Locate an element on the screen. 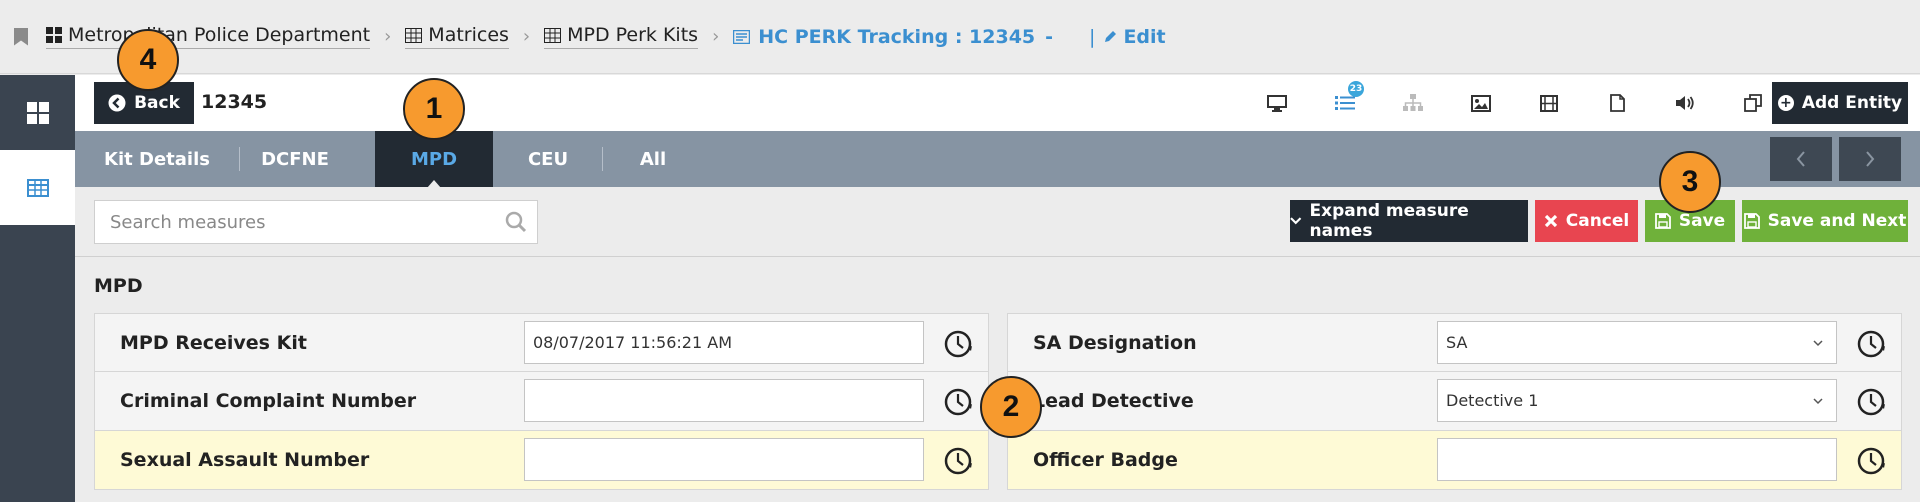 The height and width of the screenshot is (502, 1920). breadcrumb-item-matrices: Matrices is located at coordinates (457, 36).